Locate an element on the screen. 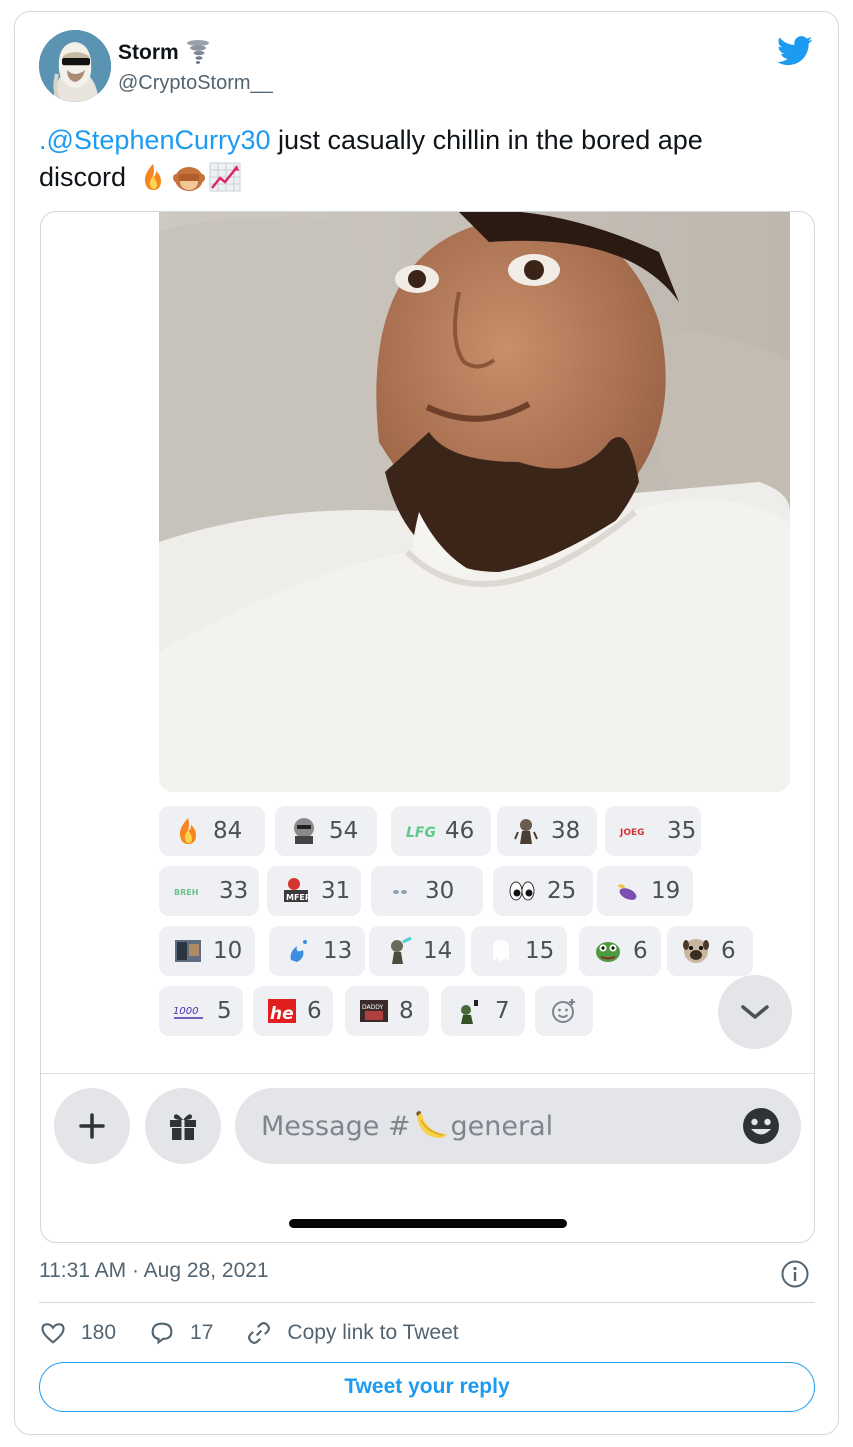 The height and width of the screenshot is (1447, 853). splash-emoji is located at coordinates (298, 951).